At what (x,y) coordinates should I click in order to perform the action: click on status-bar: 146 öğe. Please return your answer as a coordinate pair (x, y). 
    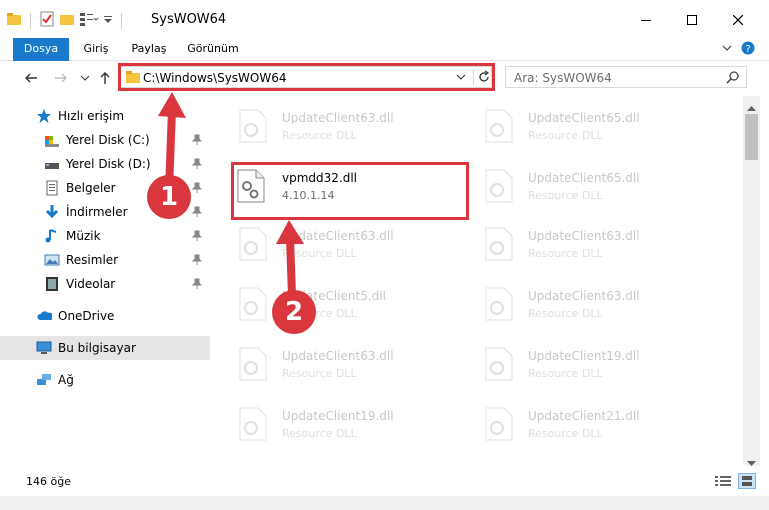
    Looking at the image, I should click on (384, 481).